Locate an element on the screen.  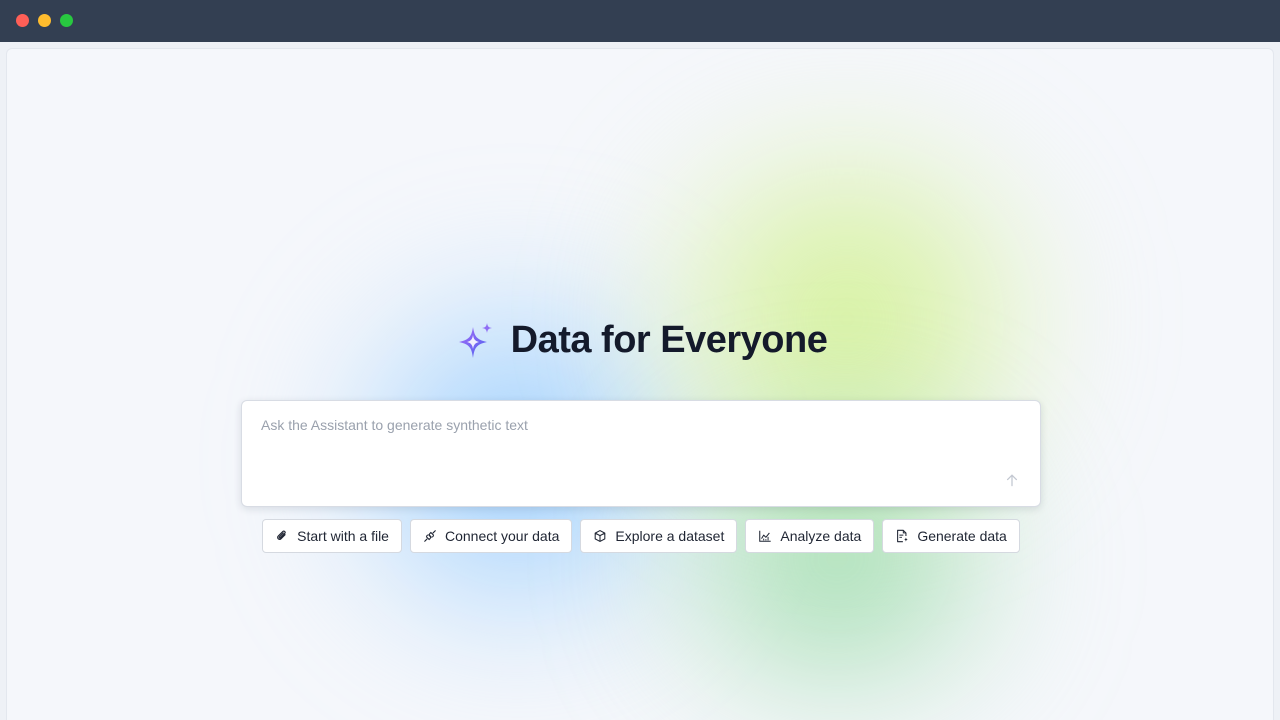
start-with-file-button: Start with a file is located at coordinates (332, 536).